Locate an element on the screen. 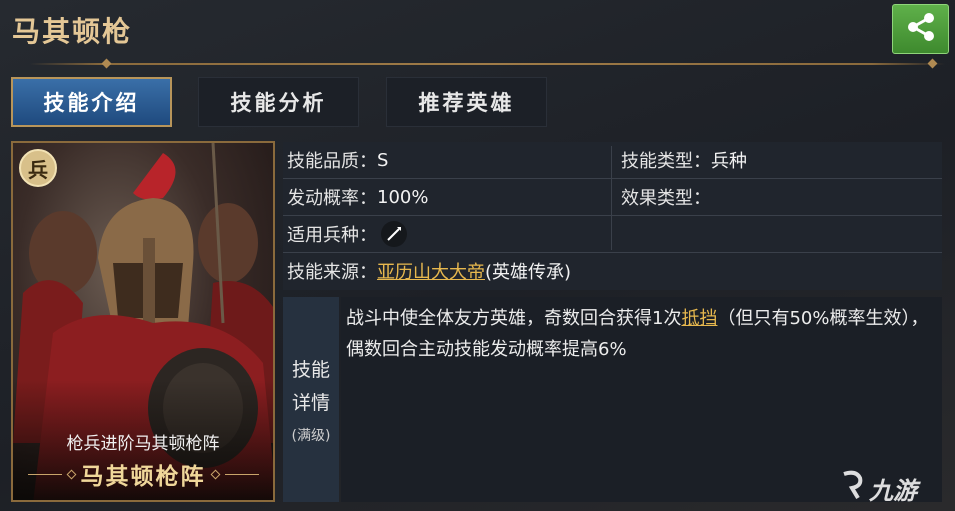 The width and height of the screenshot is (955, 511). source-label: 技能来源： is located at coordinates (332, 272).